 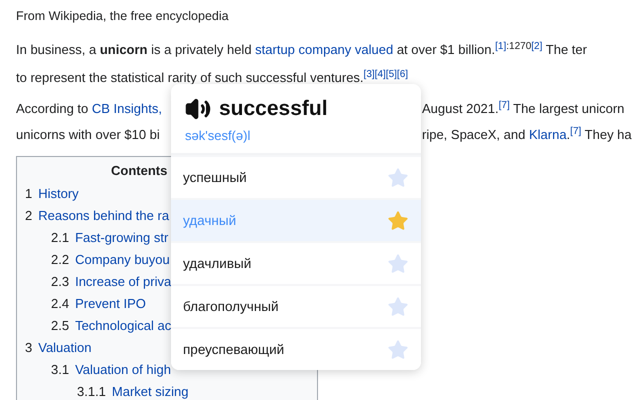 What do you see at coordinates (324, 49) in the screenshot?
I see `article-link: startup company valued` at bounding box center [324, 49].